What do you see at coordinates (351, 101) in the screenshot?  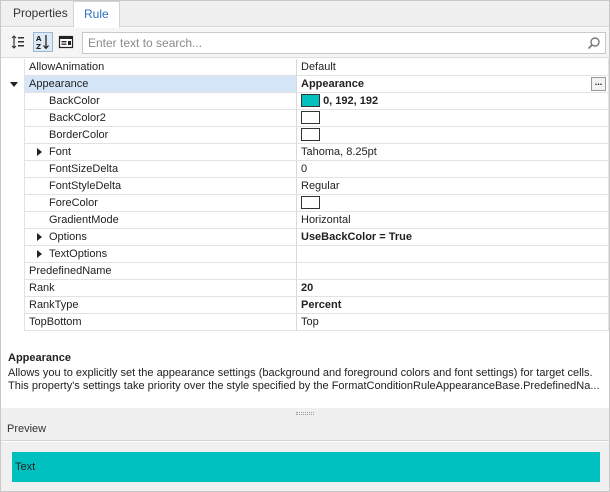 I see `property-value: 0, 192, 192` at bounding box center [351, 101].